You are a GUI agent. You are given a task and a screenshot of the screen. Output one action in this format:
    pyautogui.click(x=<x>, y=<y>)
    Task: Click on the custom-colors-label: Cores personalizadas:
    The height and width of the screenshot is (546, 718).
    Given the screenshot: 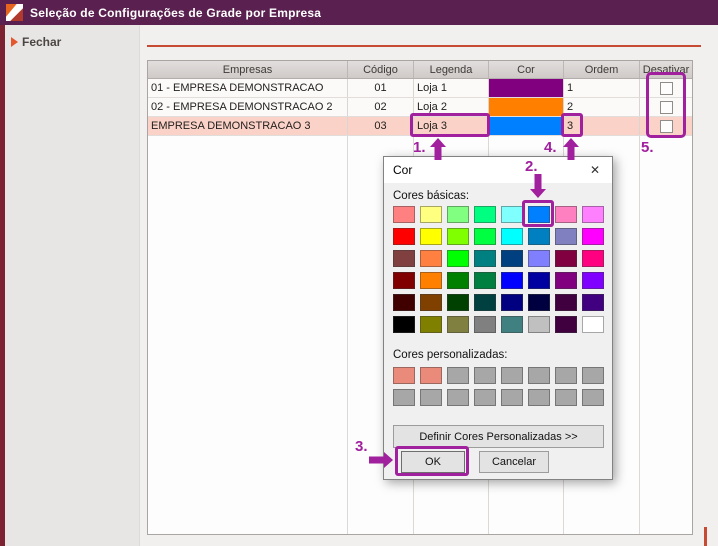 What is the action you would take?
    pyautogui.click(x=450, y=355)
    